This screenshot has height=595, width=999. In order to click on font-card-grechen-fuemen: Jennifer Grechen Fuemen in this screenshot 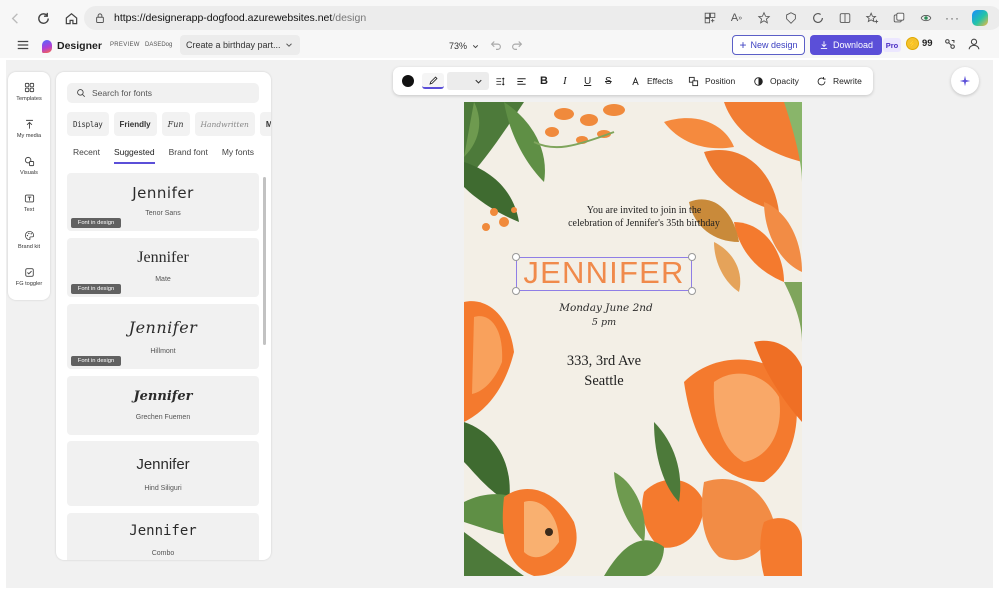, I will do `click(163, 405)`.